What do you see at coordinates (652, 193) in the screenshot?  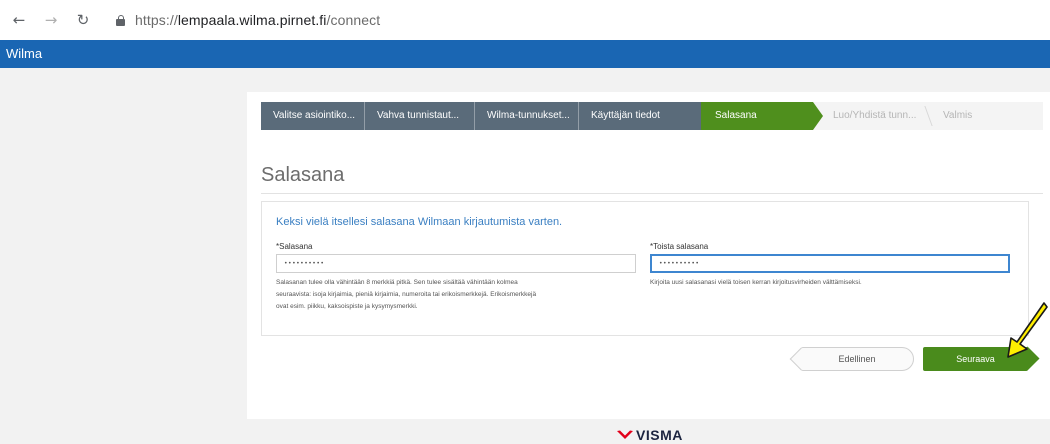 I see `title-divider` at bounding box center [652, 193].